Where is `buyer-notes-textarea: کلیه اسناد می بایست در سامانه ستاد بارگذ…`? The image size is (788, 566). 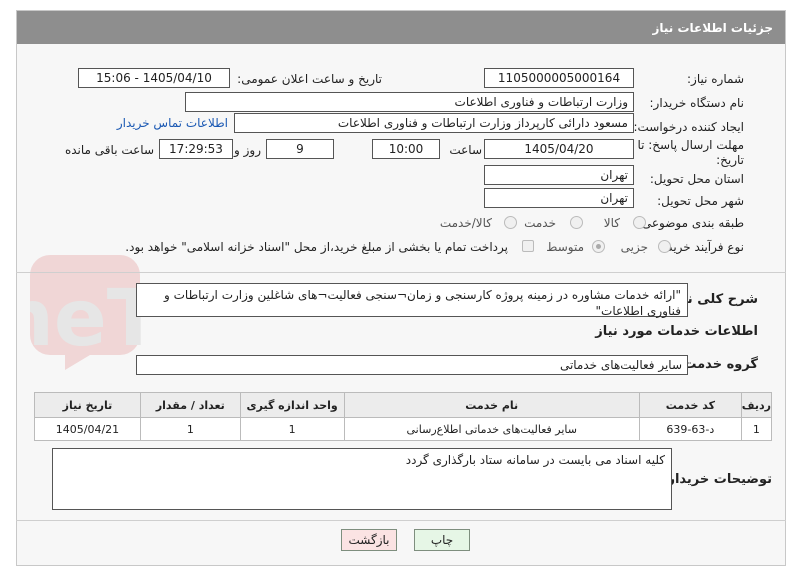
buyer-notes-textarea: کلیه اسناد می بایست در سامانه ستاد بارگذ… is located at coordinates (362, 479).